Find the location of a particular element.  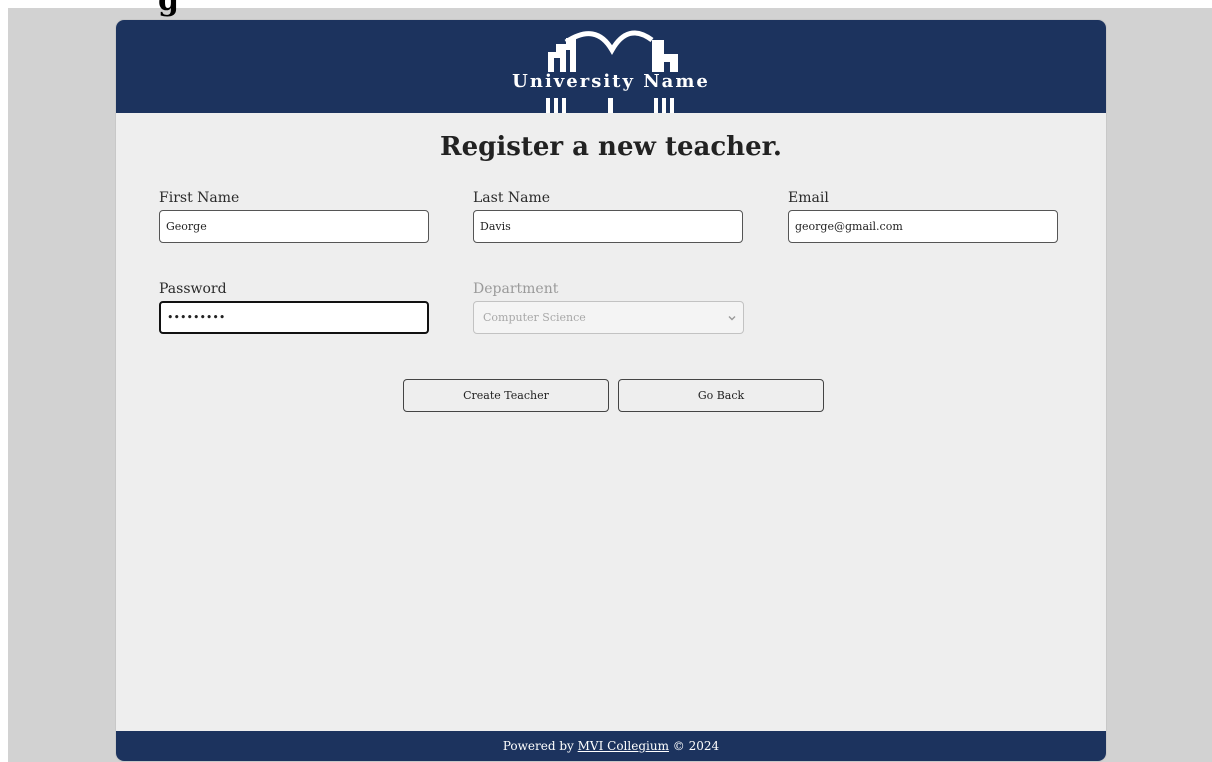

first-name-input is located at coordinates (294, 226).